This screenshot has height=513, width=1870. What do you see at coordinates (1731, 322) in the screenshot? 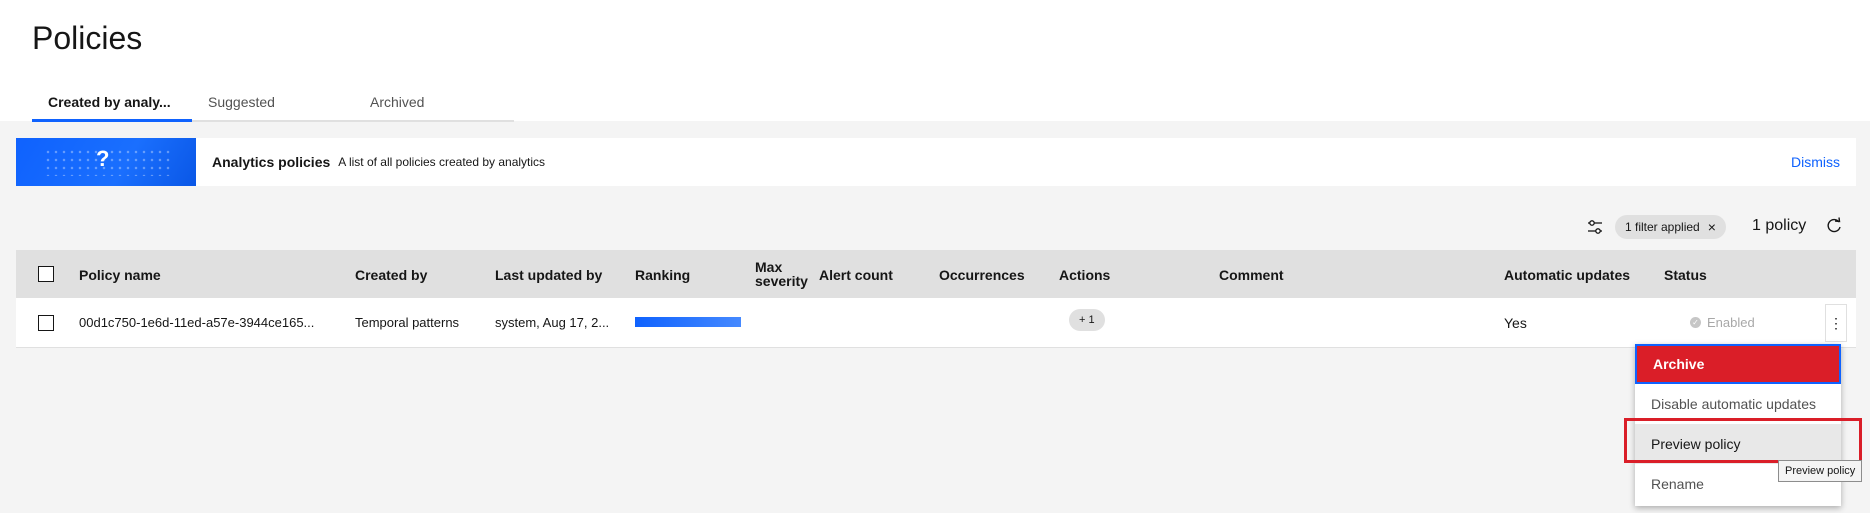
I see `status-label: Enabled` at bounding box center [1731, 322].